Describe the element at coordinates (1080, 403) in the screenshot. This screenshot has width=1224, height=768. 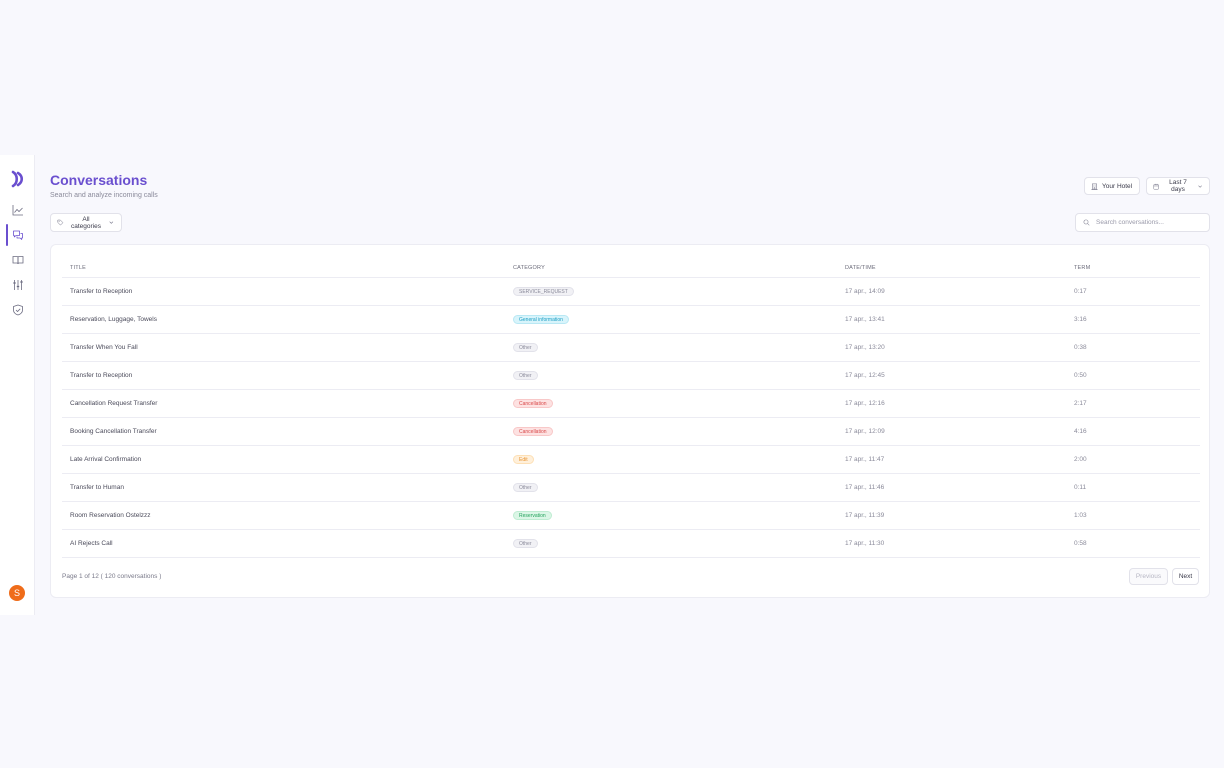
I see `row-term: 2:17` at that location.